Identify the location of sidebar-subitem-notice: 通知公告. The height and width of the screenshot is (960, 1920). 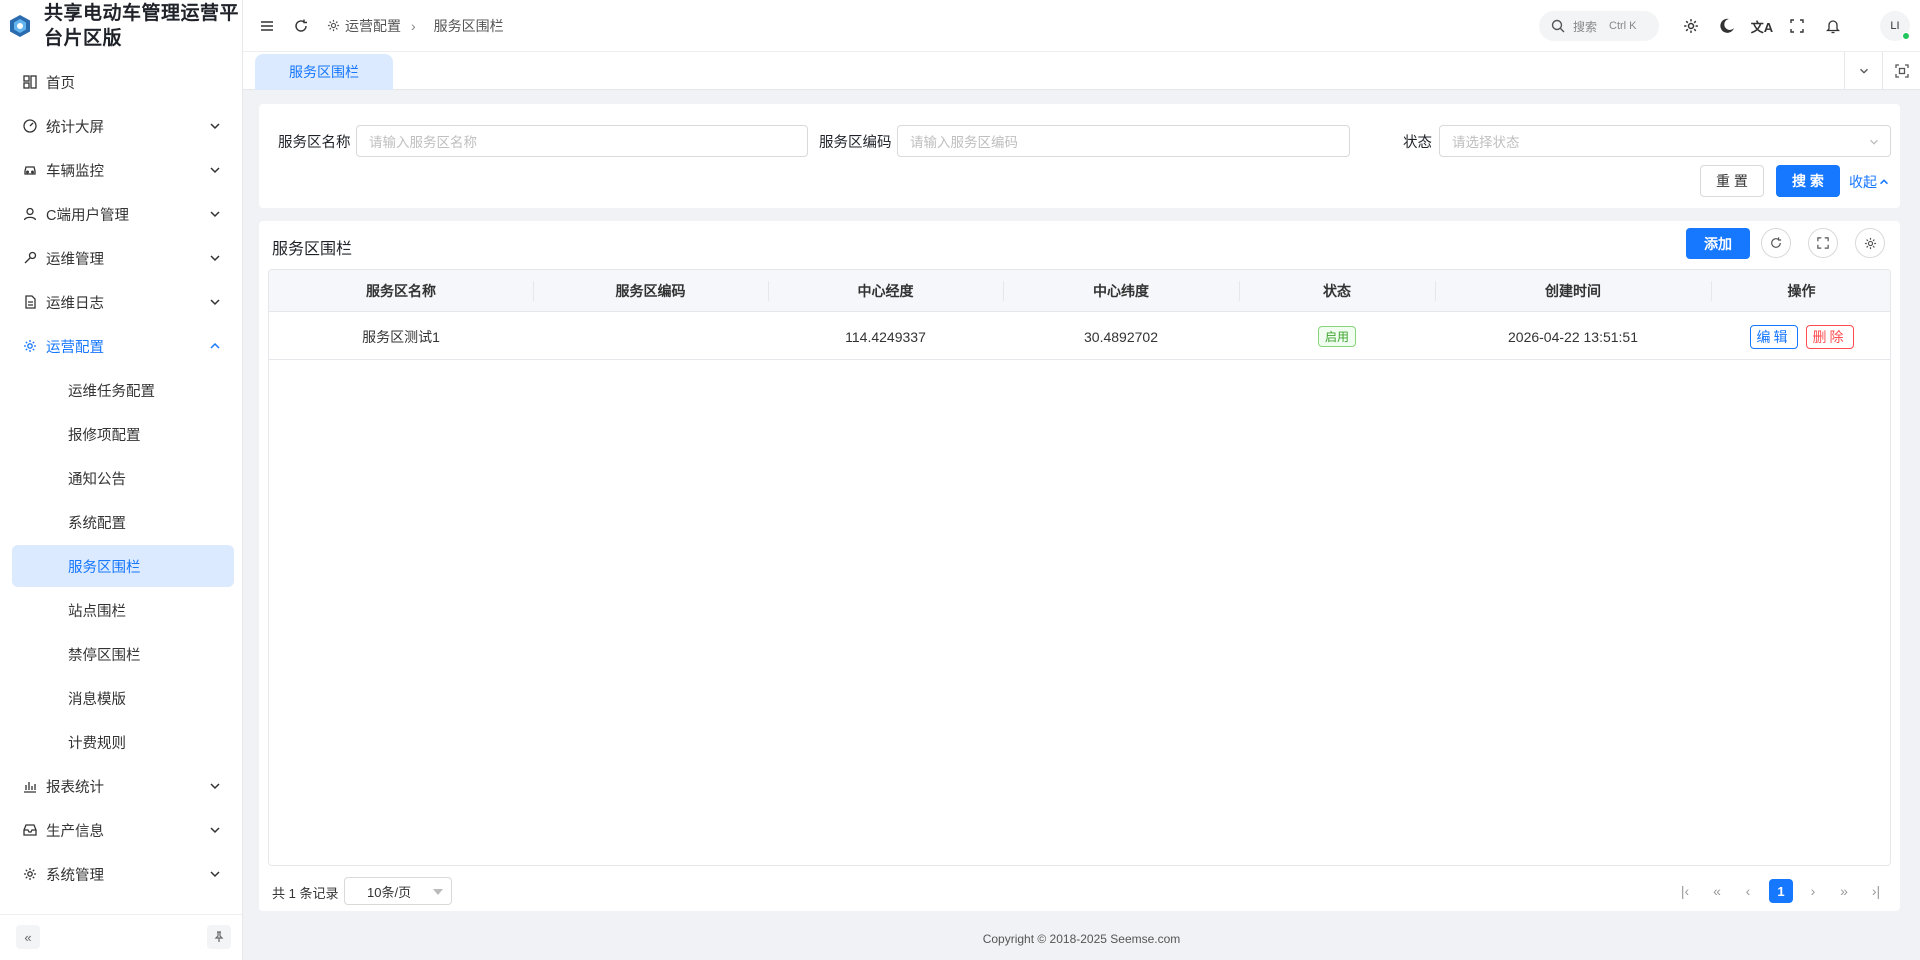
(121, 478).